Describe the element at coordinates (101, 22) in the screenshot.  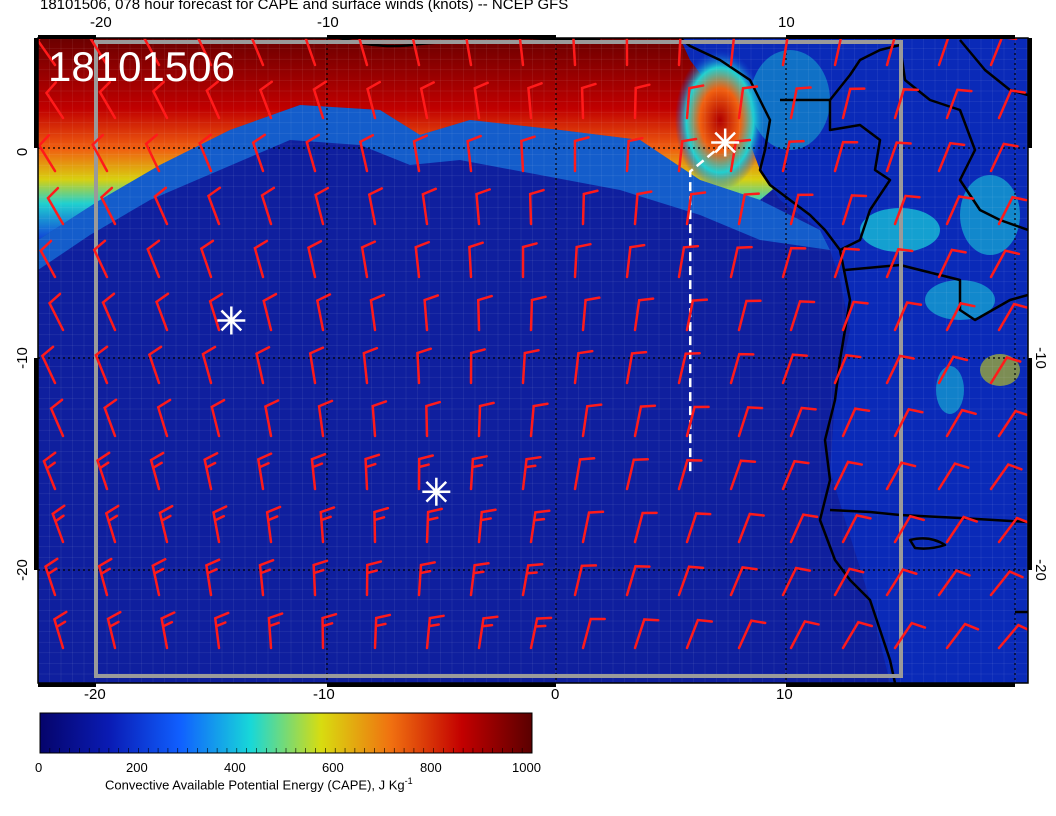
I see `x-tick-top: -20` at that location.